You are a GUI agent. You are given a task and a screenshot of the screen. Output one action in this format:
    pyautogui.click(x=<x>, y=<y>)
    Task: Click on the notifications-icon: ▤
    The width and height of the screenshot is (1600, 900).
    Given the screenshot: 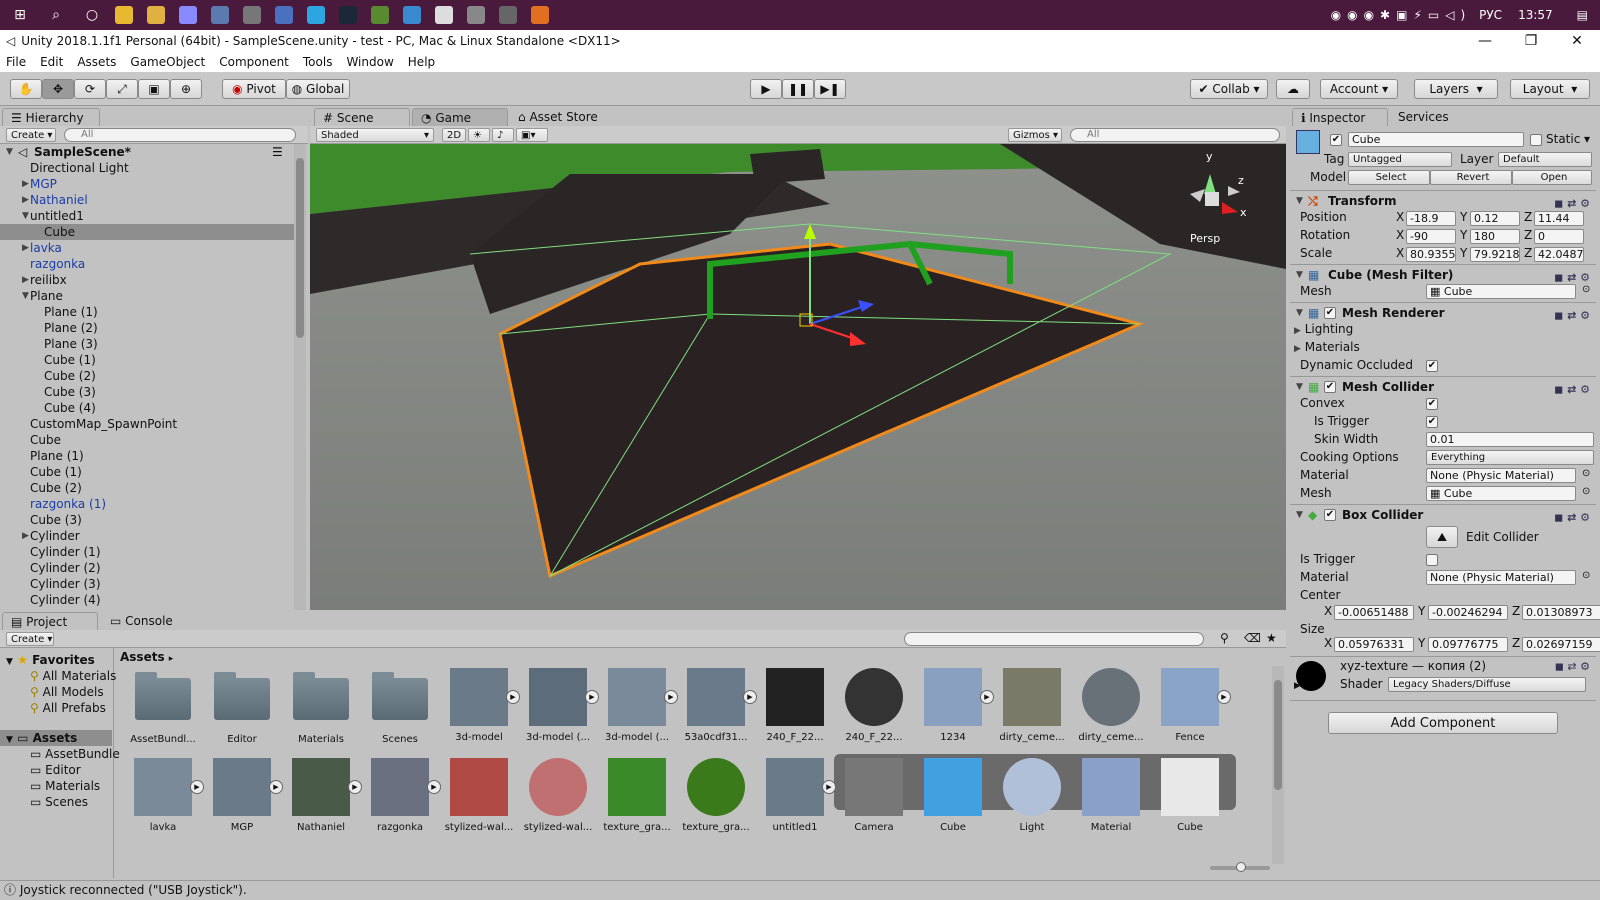 What is the action you would take?
    pyautogui.click(x=1582, y=15)
    